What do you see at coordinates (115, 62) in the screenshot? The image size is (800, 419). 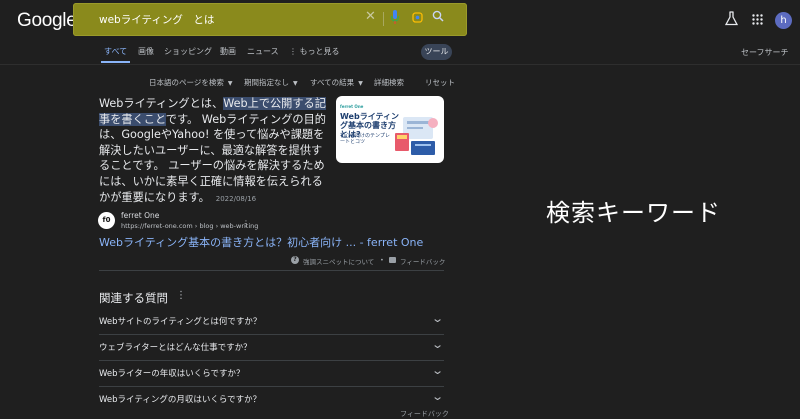 I see `active-tab-indicator` at bounding box center [115, 62].